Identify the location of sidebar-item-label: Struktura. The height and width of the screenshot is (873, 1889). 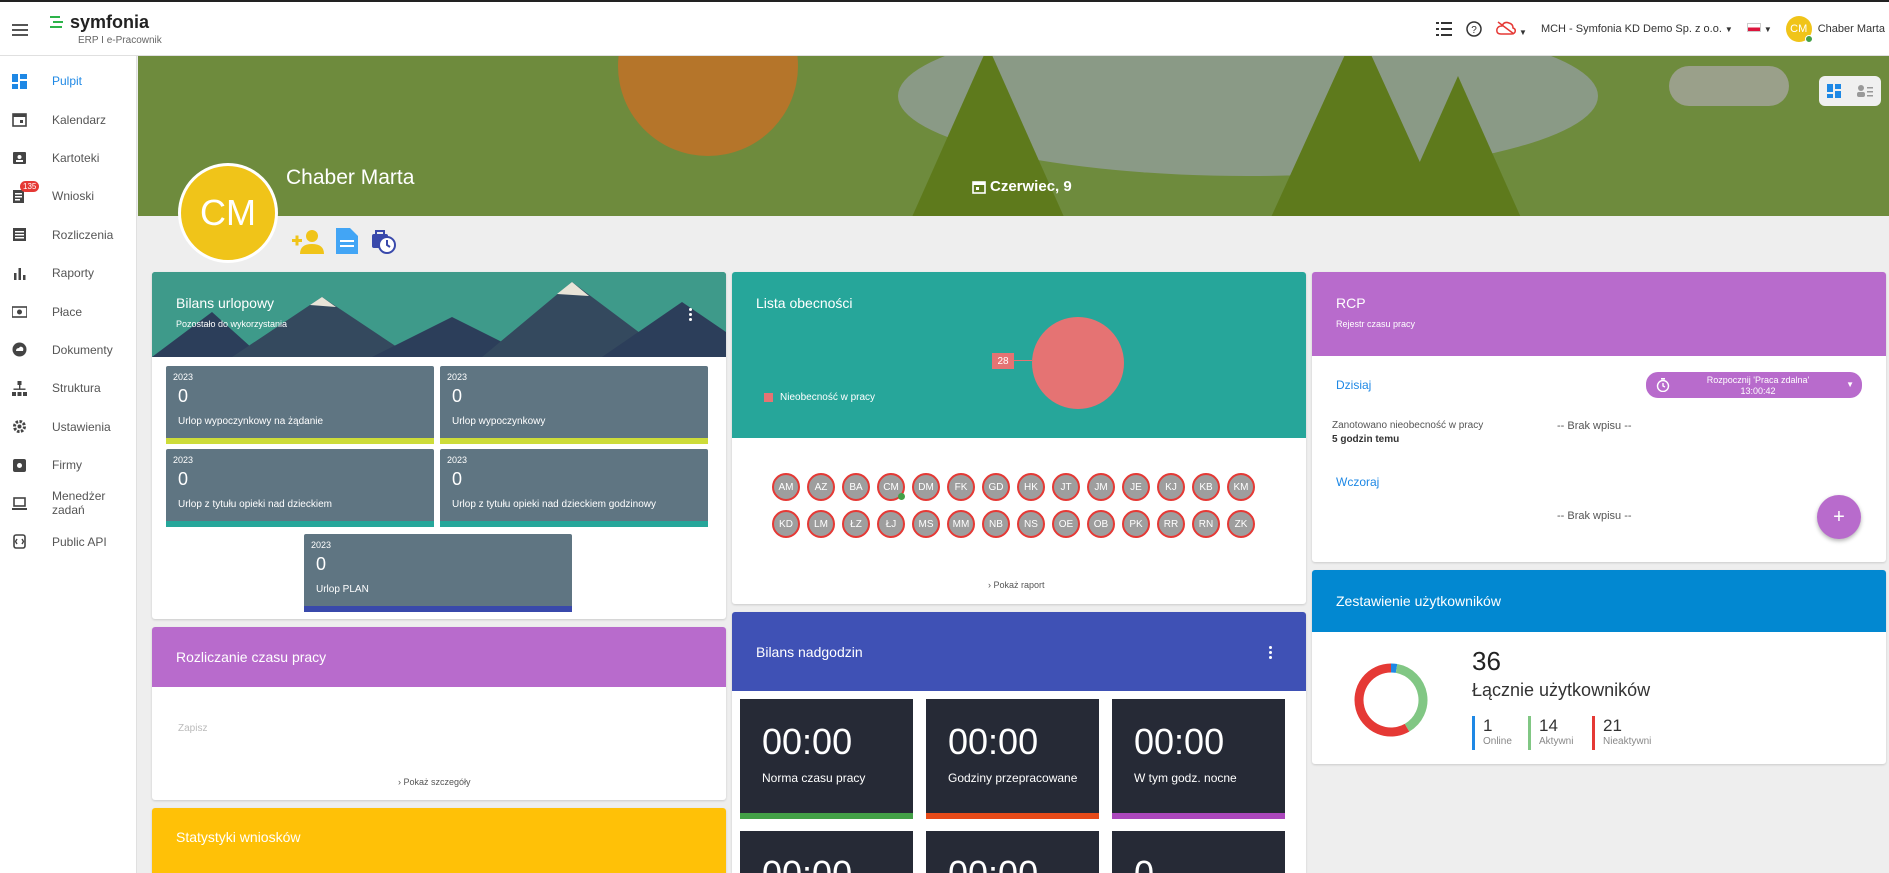
(76, 388).